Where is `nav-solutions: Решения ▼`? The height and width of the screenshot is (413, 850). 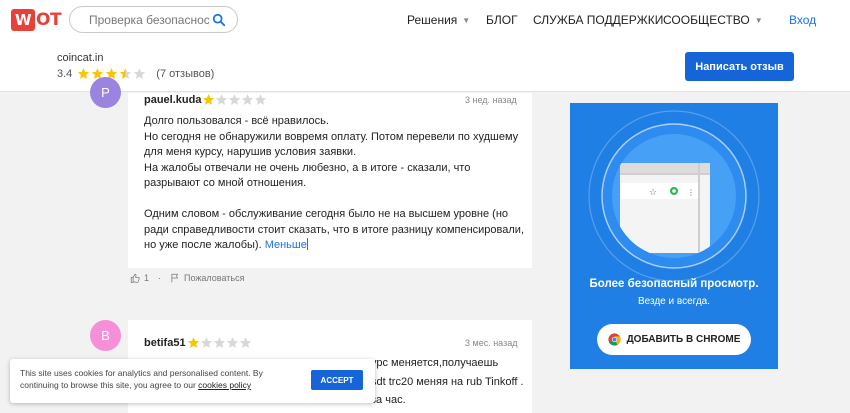
nav-solutions: Решения ▼ is located at coordinates (438, 20).